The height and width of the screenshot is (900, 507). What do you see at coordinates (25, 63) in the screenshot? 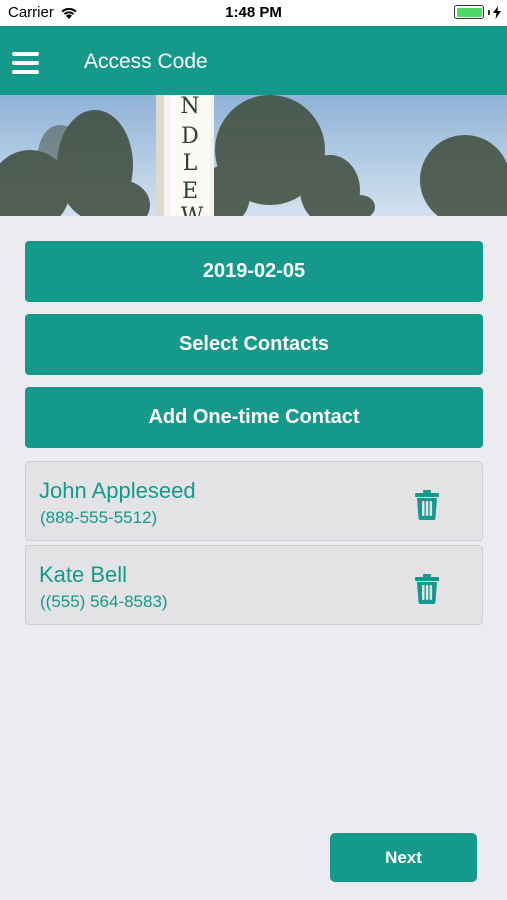
I see `hamburger-menu-icon` at bounding box center [25, 63].